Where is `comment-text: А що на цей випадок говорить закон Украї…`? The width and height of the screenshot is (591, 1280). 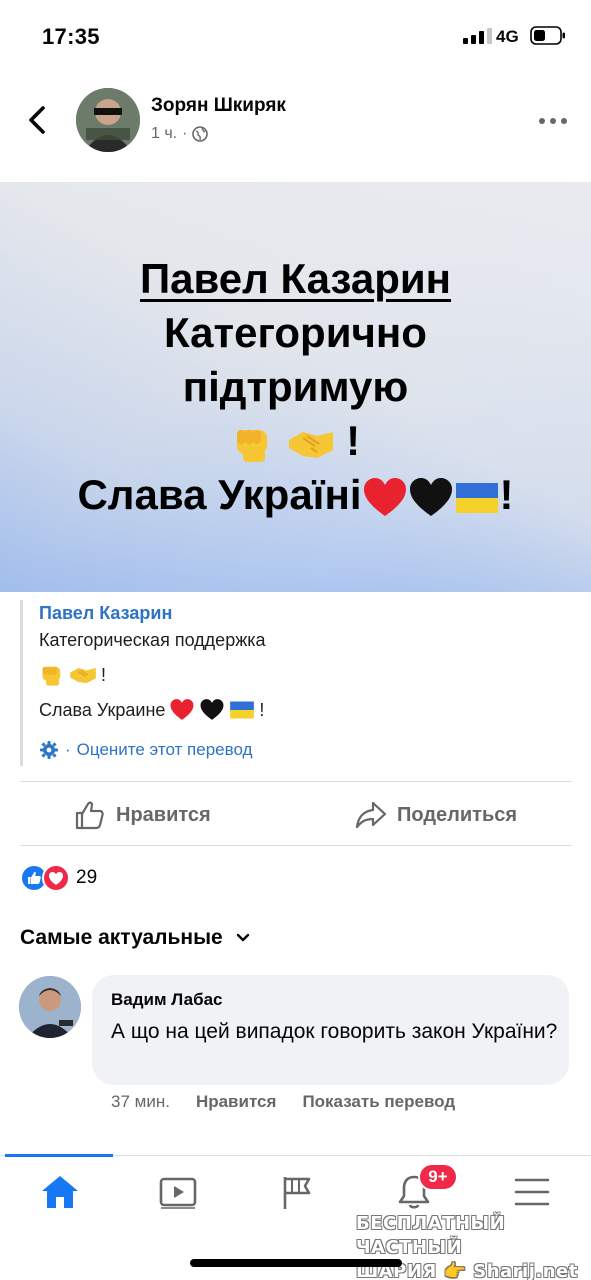
comment-text: А що на цей випадок говорить закон Украї… is located at coordinates (334, 1031).